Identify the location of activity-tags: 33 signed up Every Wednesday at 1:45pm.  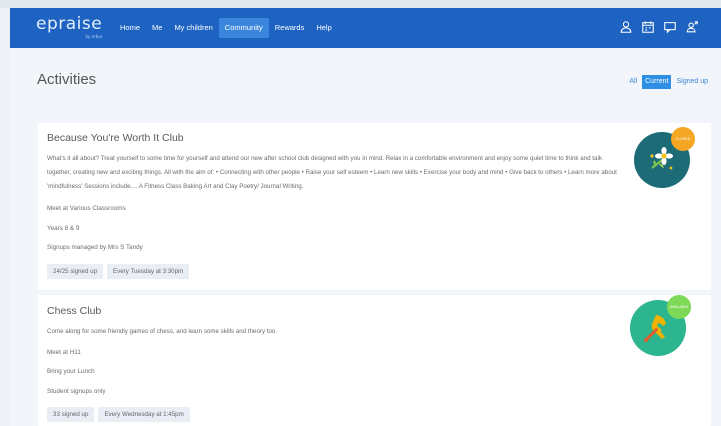
(118, 414).